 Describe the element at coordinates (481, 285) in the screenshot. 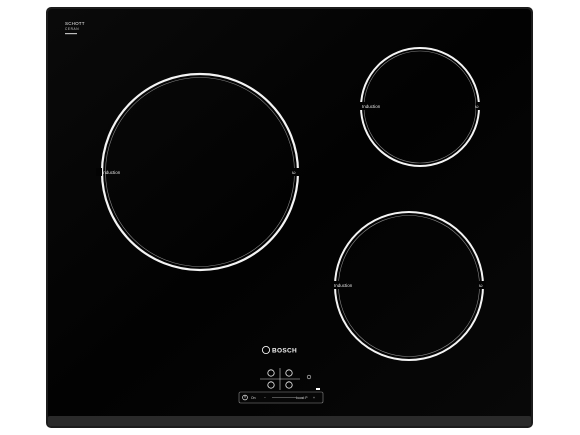

I see `zone-mark-medium: ω` at that location.